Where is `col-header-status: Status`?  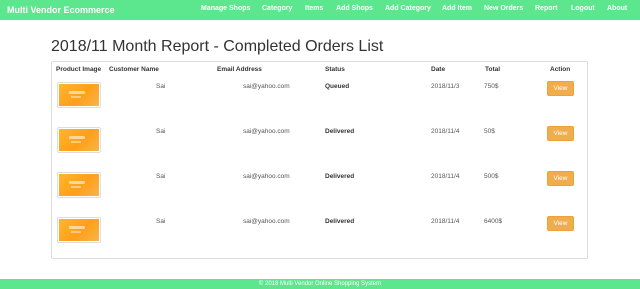
col-header-status: Status is located at coordinates (335, 69).